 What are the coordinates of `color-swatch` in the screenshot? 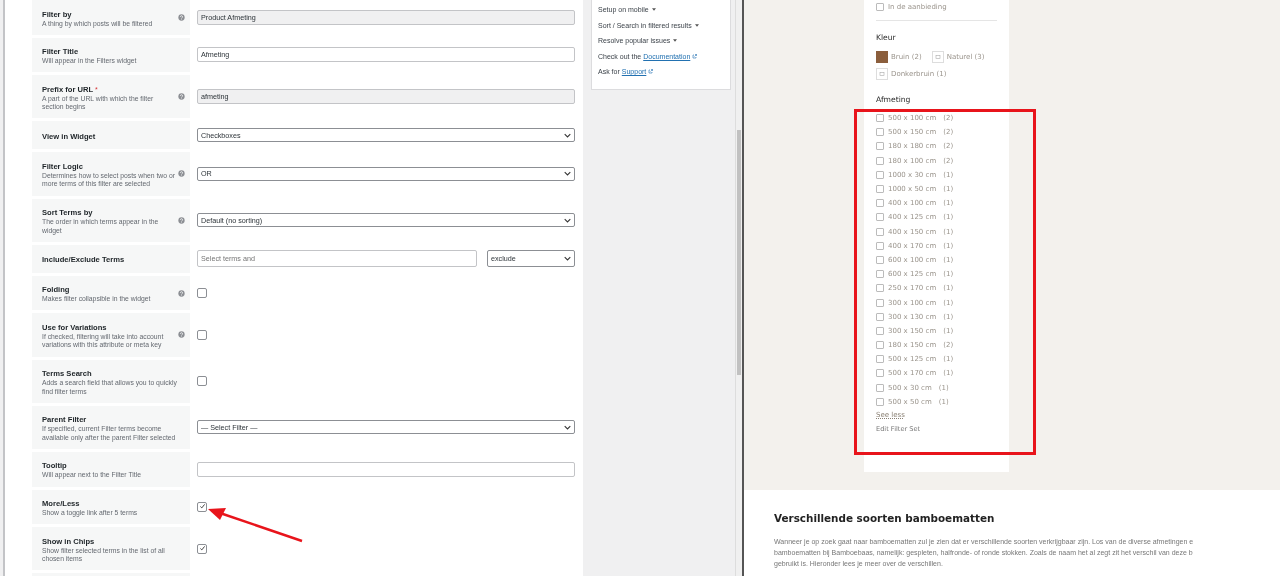 It's located at (882, 57).